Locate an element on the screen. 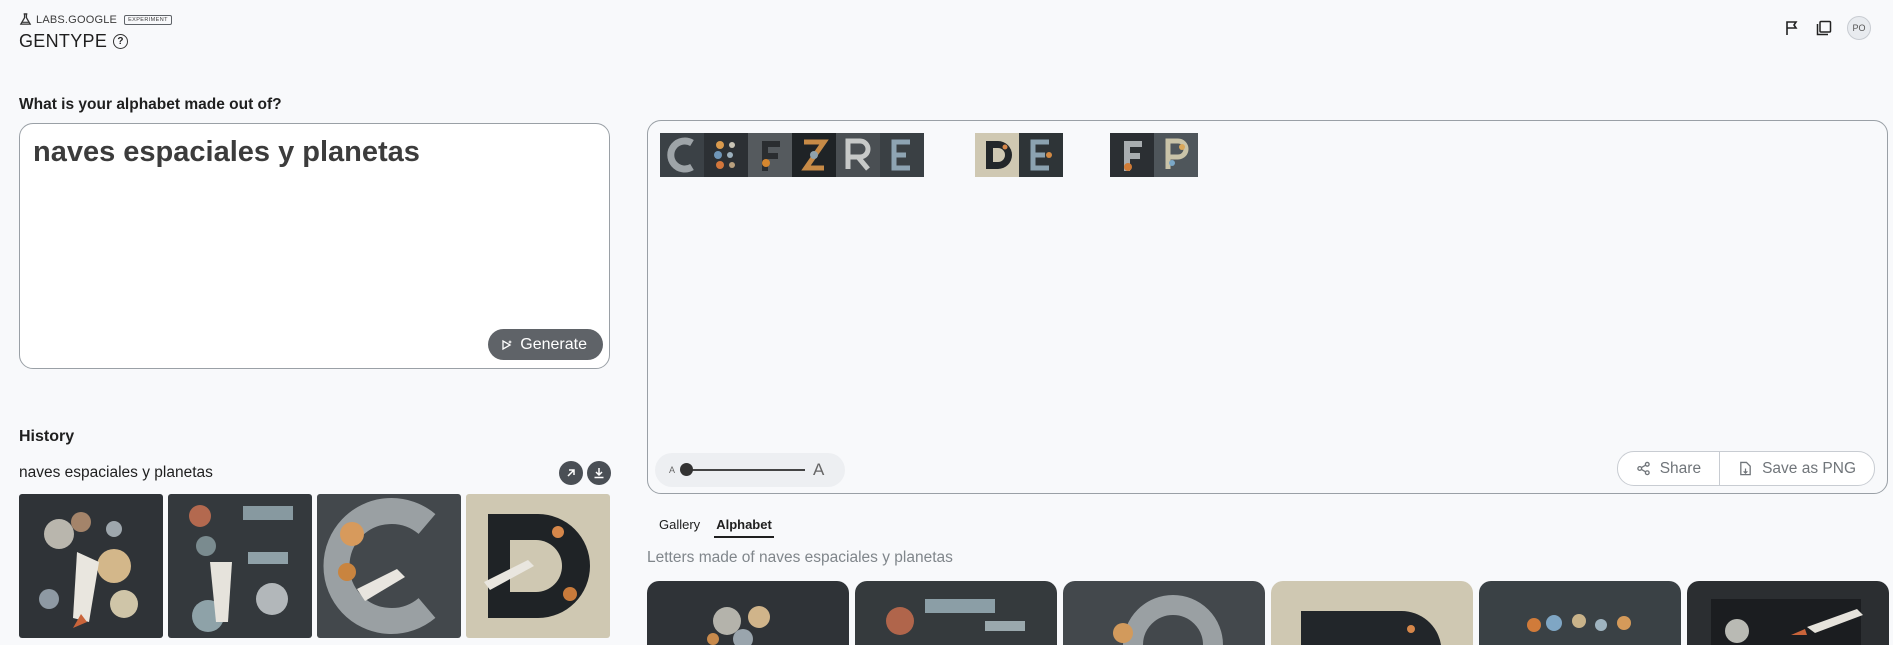  share-button: Share is located at coordinates (1668, 468).